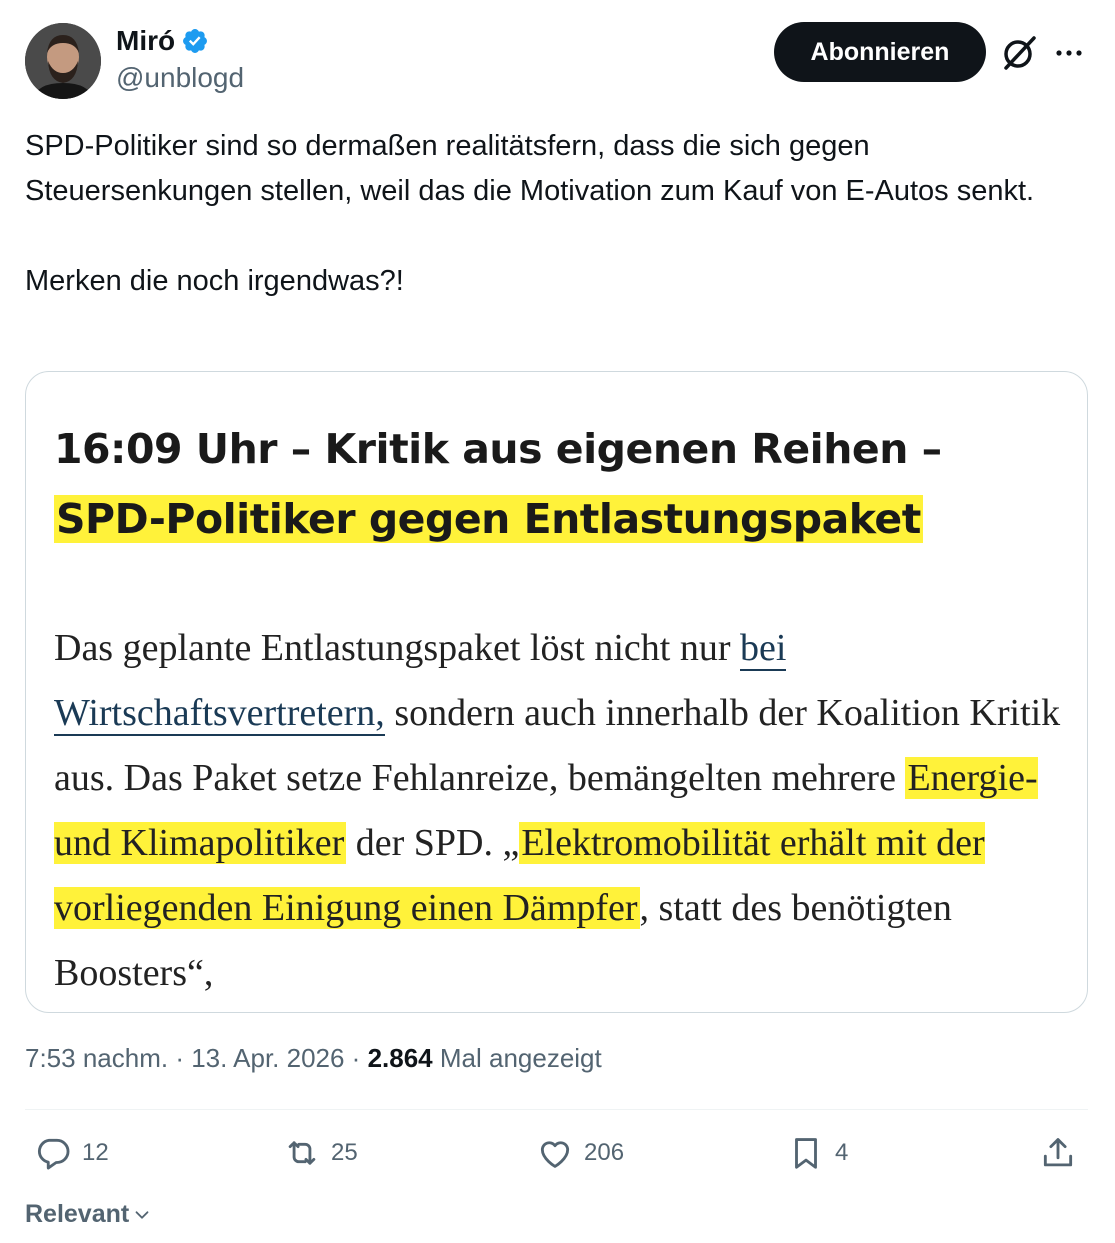 This screenshot has width=1115, height=1243. Describe the element at coordinates (344, 1152) in the screenshot. I see `repost-count: 25` at that location.